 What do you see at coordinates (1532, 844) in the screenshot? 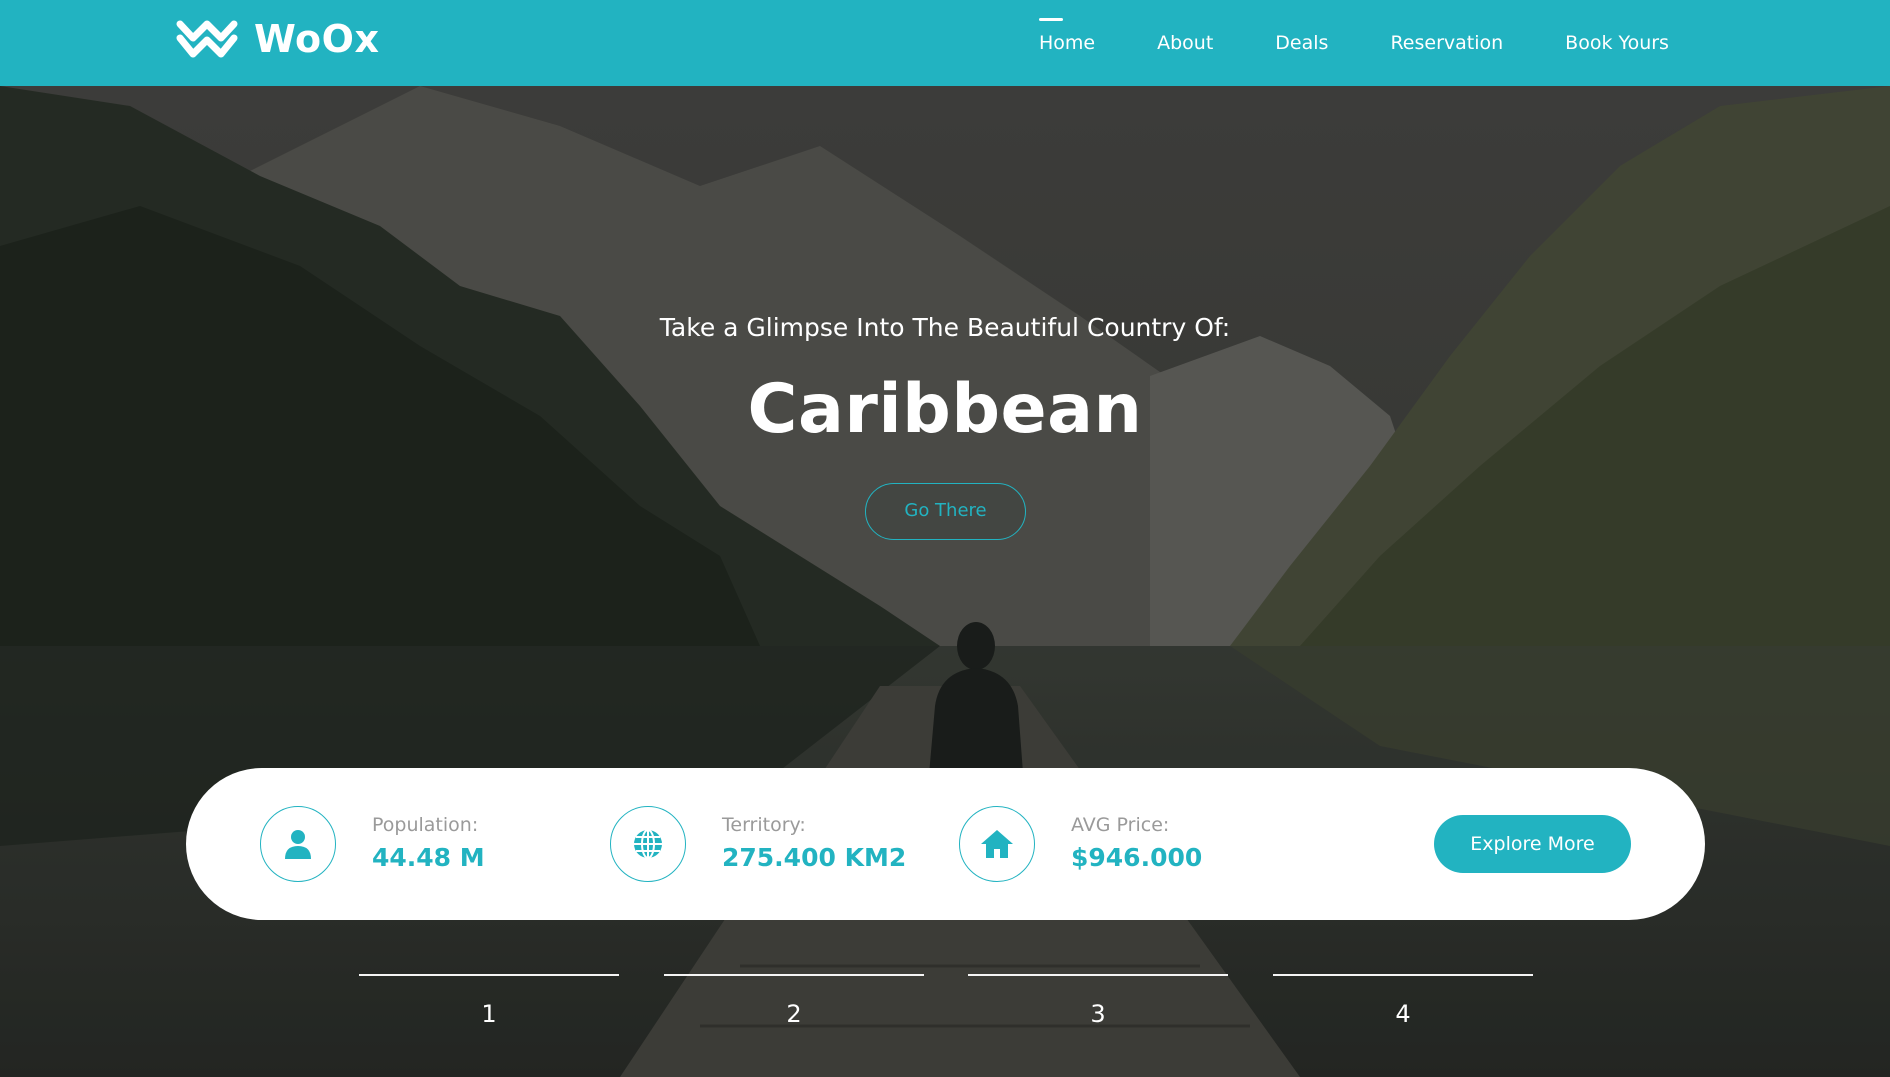
I see `explore-more-button: Explore More` at bounding box center [1532, 844].